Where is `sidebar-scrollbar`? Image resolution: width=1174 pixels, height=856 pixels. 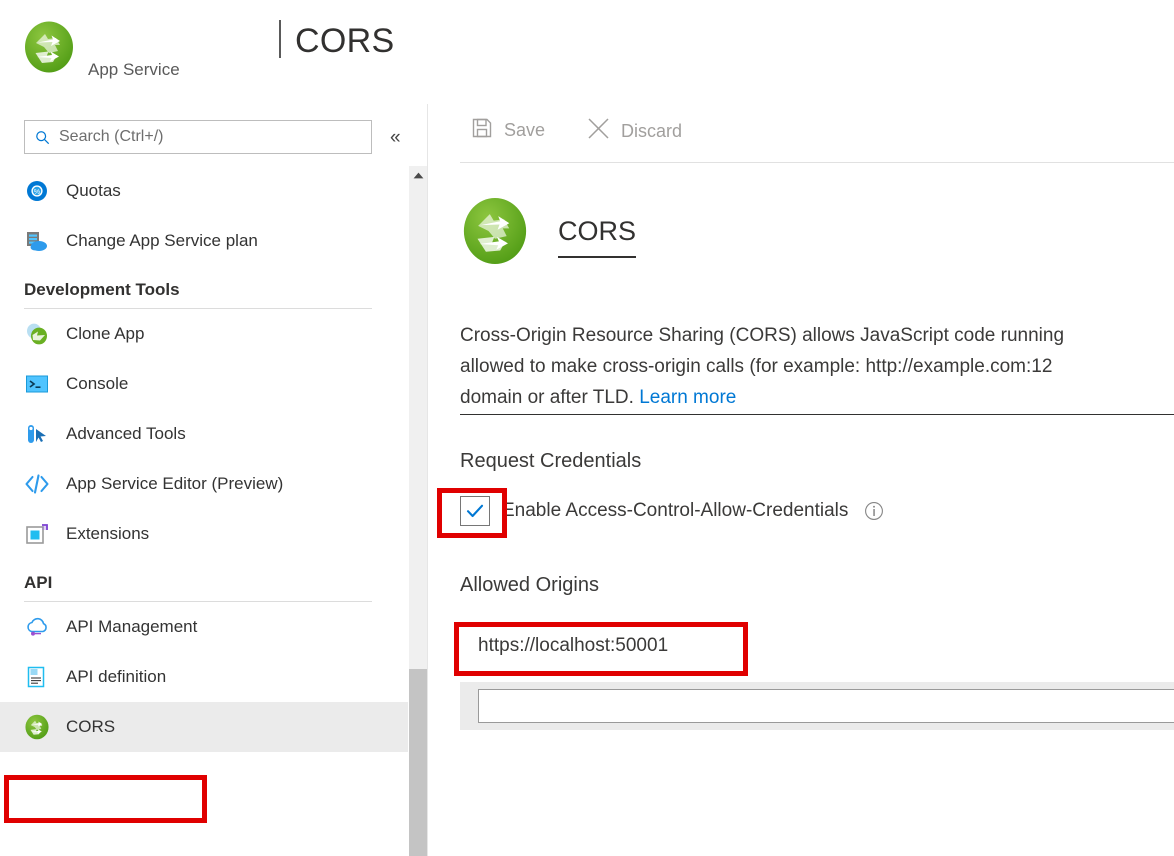
sidebar-scrollbar is located at coordinates (418, 511).